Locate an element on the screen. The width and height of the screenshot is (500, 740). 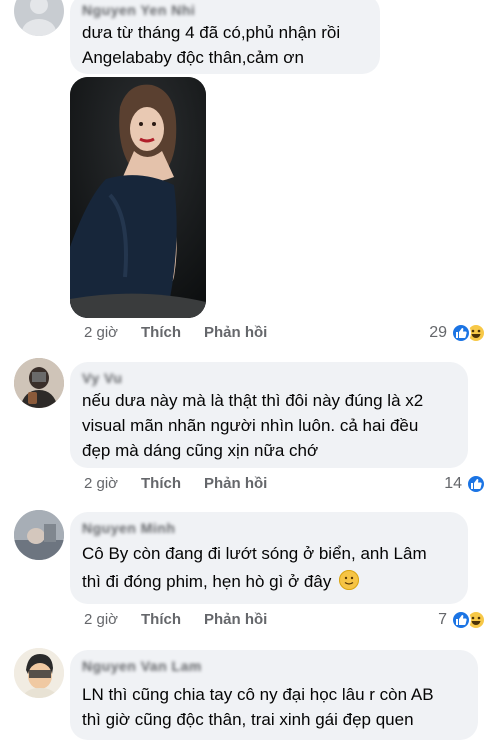
reaction-count: 14 is located at coordinates (453, 483).